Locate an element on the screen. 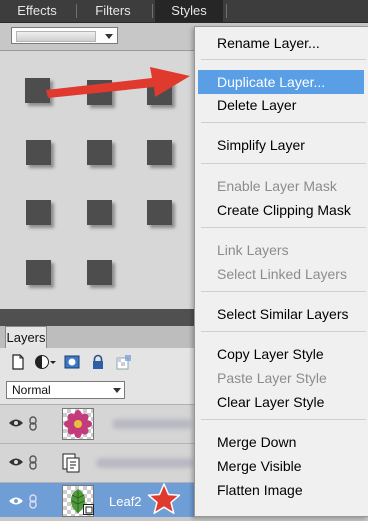 This screenshot has height=521, width=368. style-library-swatch is located at coordinates (56, 36).